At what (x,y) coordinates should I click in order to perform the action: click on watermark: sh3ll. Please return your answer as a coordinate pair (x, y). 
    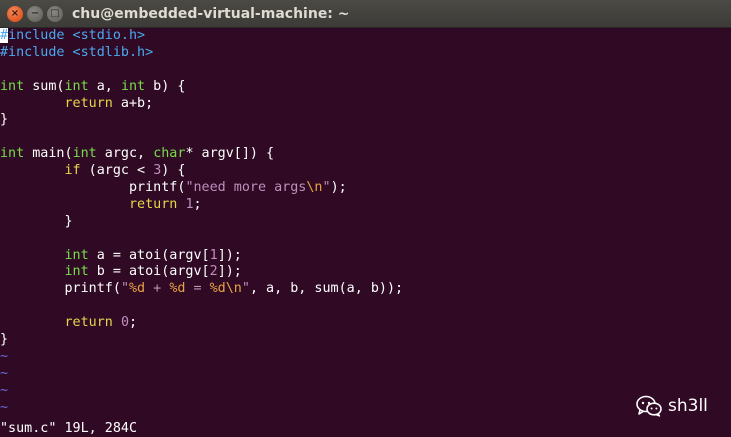
    Looking at the image, I should click on (672, 406).